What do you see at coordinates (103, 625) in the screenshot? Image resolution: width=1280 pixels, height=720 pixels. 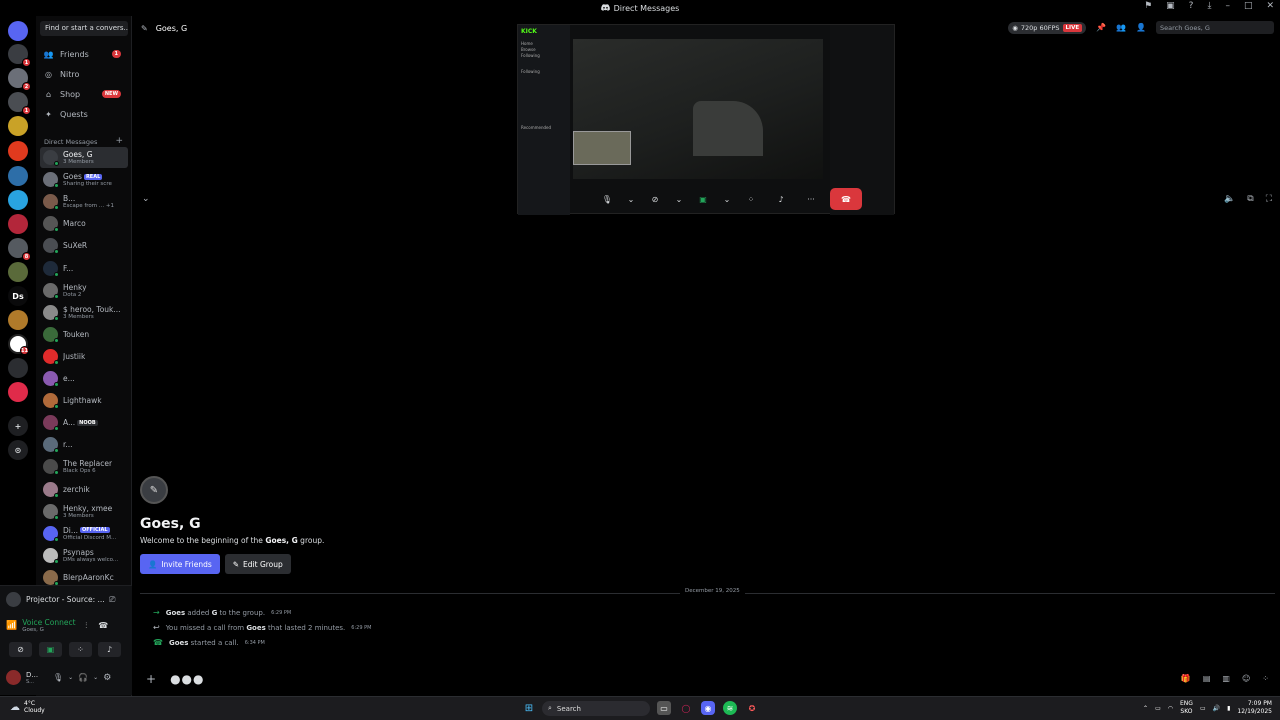 I see `disconnect-icon: ☎` at bounding box center [103, 625].